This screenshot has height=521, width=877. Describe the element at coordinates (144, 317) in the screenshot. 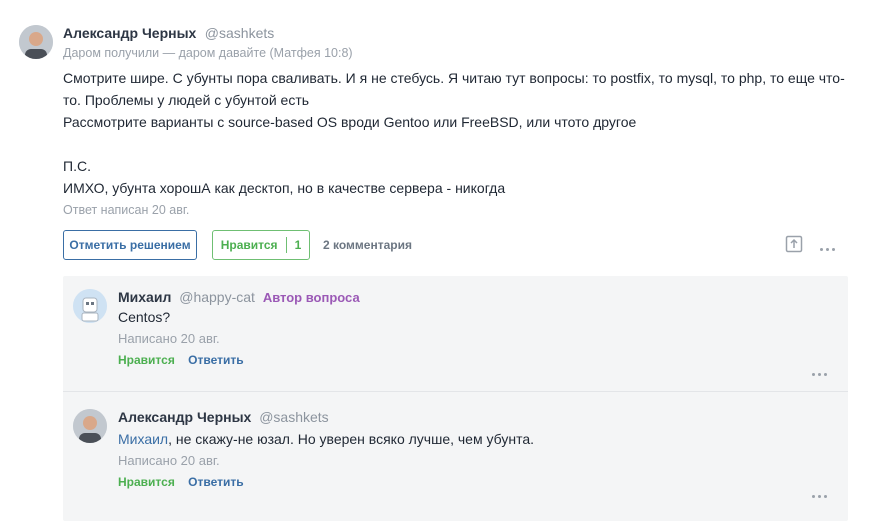

I see `comment-text: Centos?` at that location.